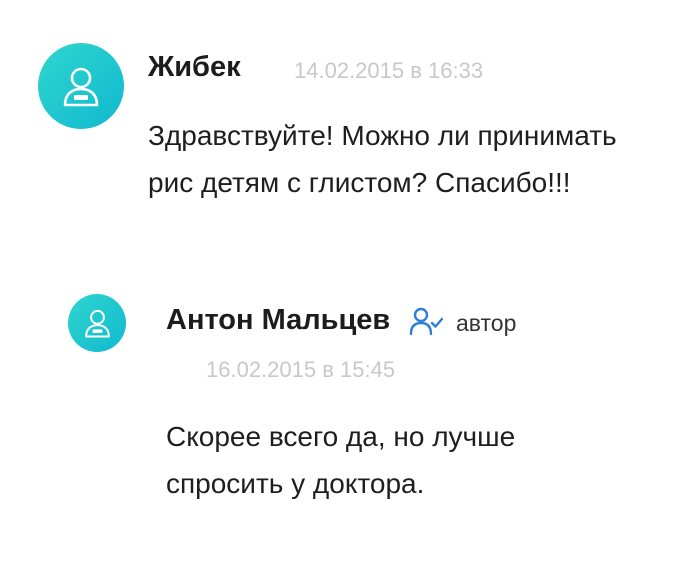 Image resolution: width=700 pixels, height=570 pixels. I want to click on author-check-icon, so click(426, 321).